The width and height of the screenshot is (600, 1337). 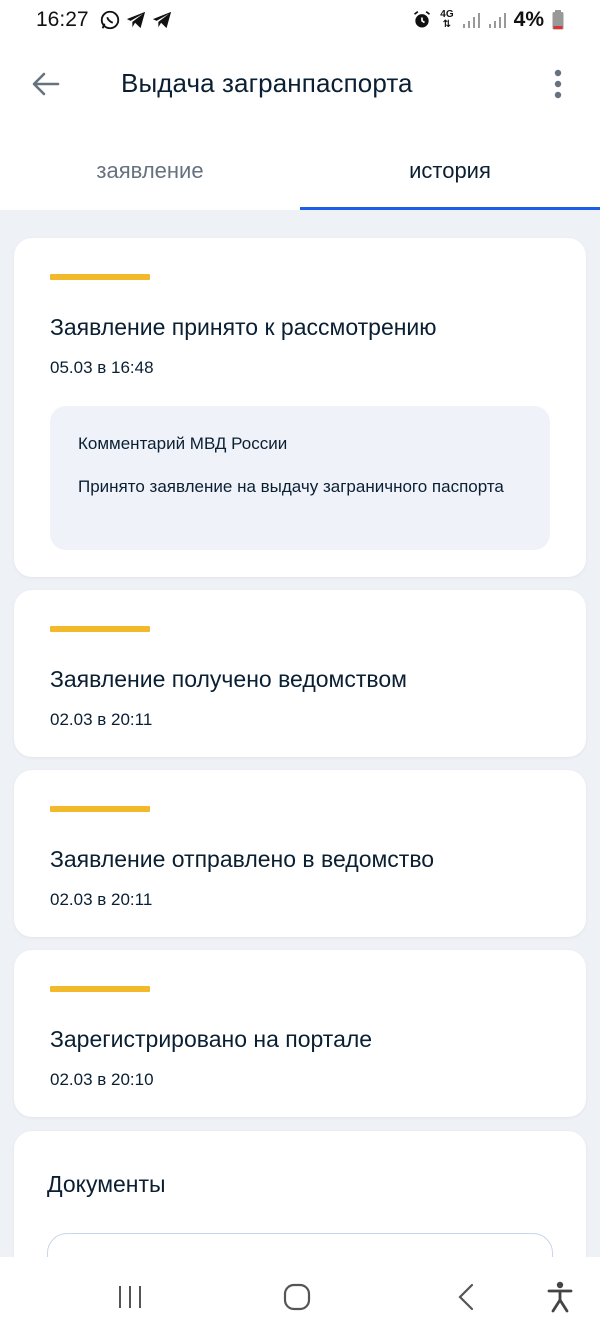 I want to click on accessibility-icon, so click(x=560, y=1297).